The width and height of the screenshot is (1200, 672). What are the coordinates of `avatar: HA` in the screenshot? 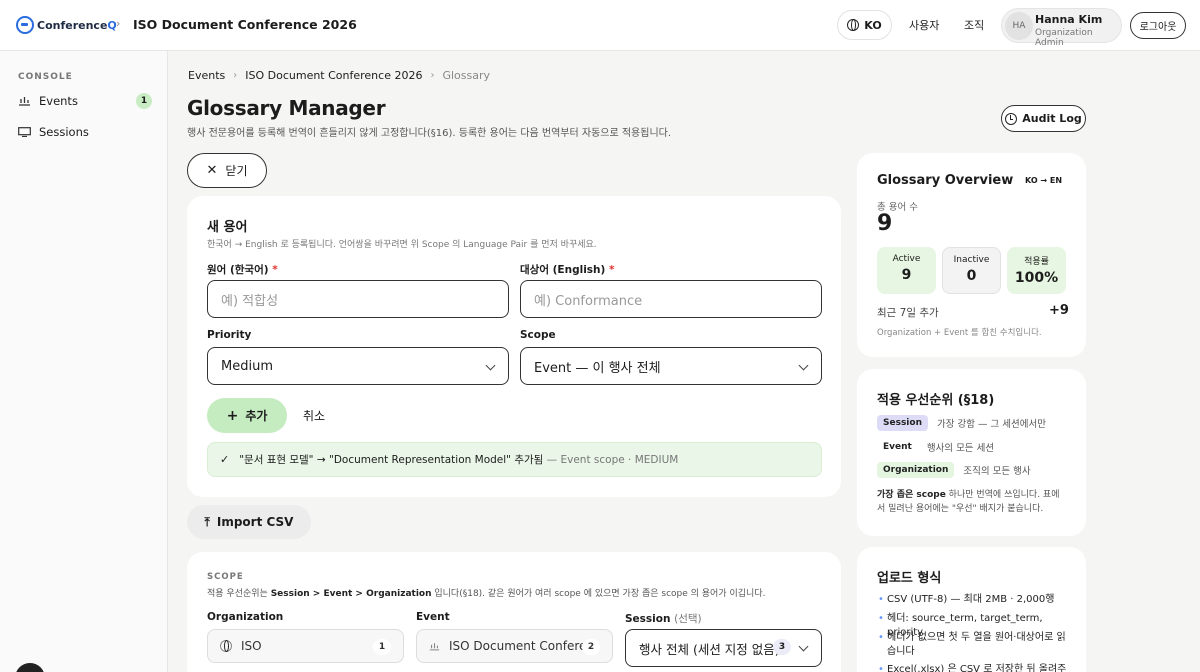 It's located at (1019, 26).